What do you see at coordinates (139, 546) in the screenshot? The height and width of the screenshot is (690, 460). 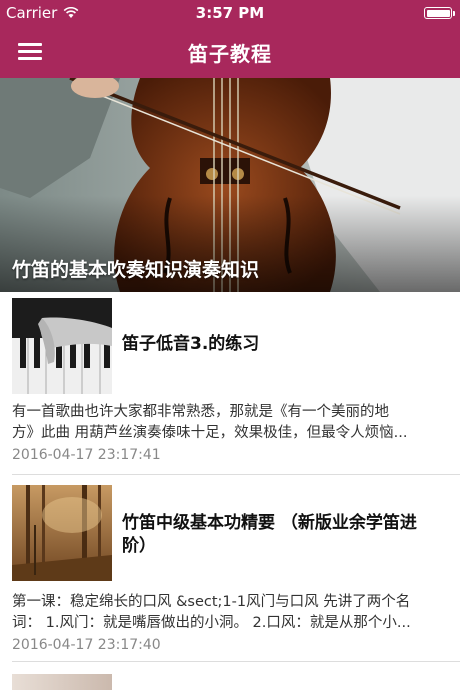 I see `article-title-line: 阶）` at bounding box center [139, 546].